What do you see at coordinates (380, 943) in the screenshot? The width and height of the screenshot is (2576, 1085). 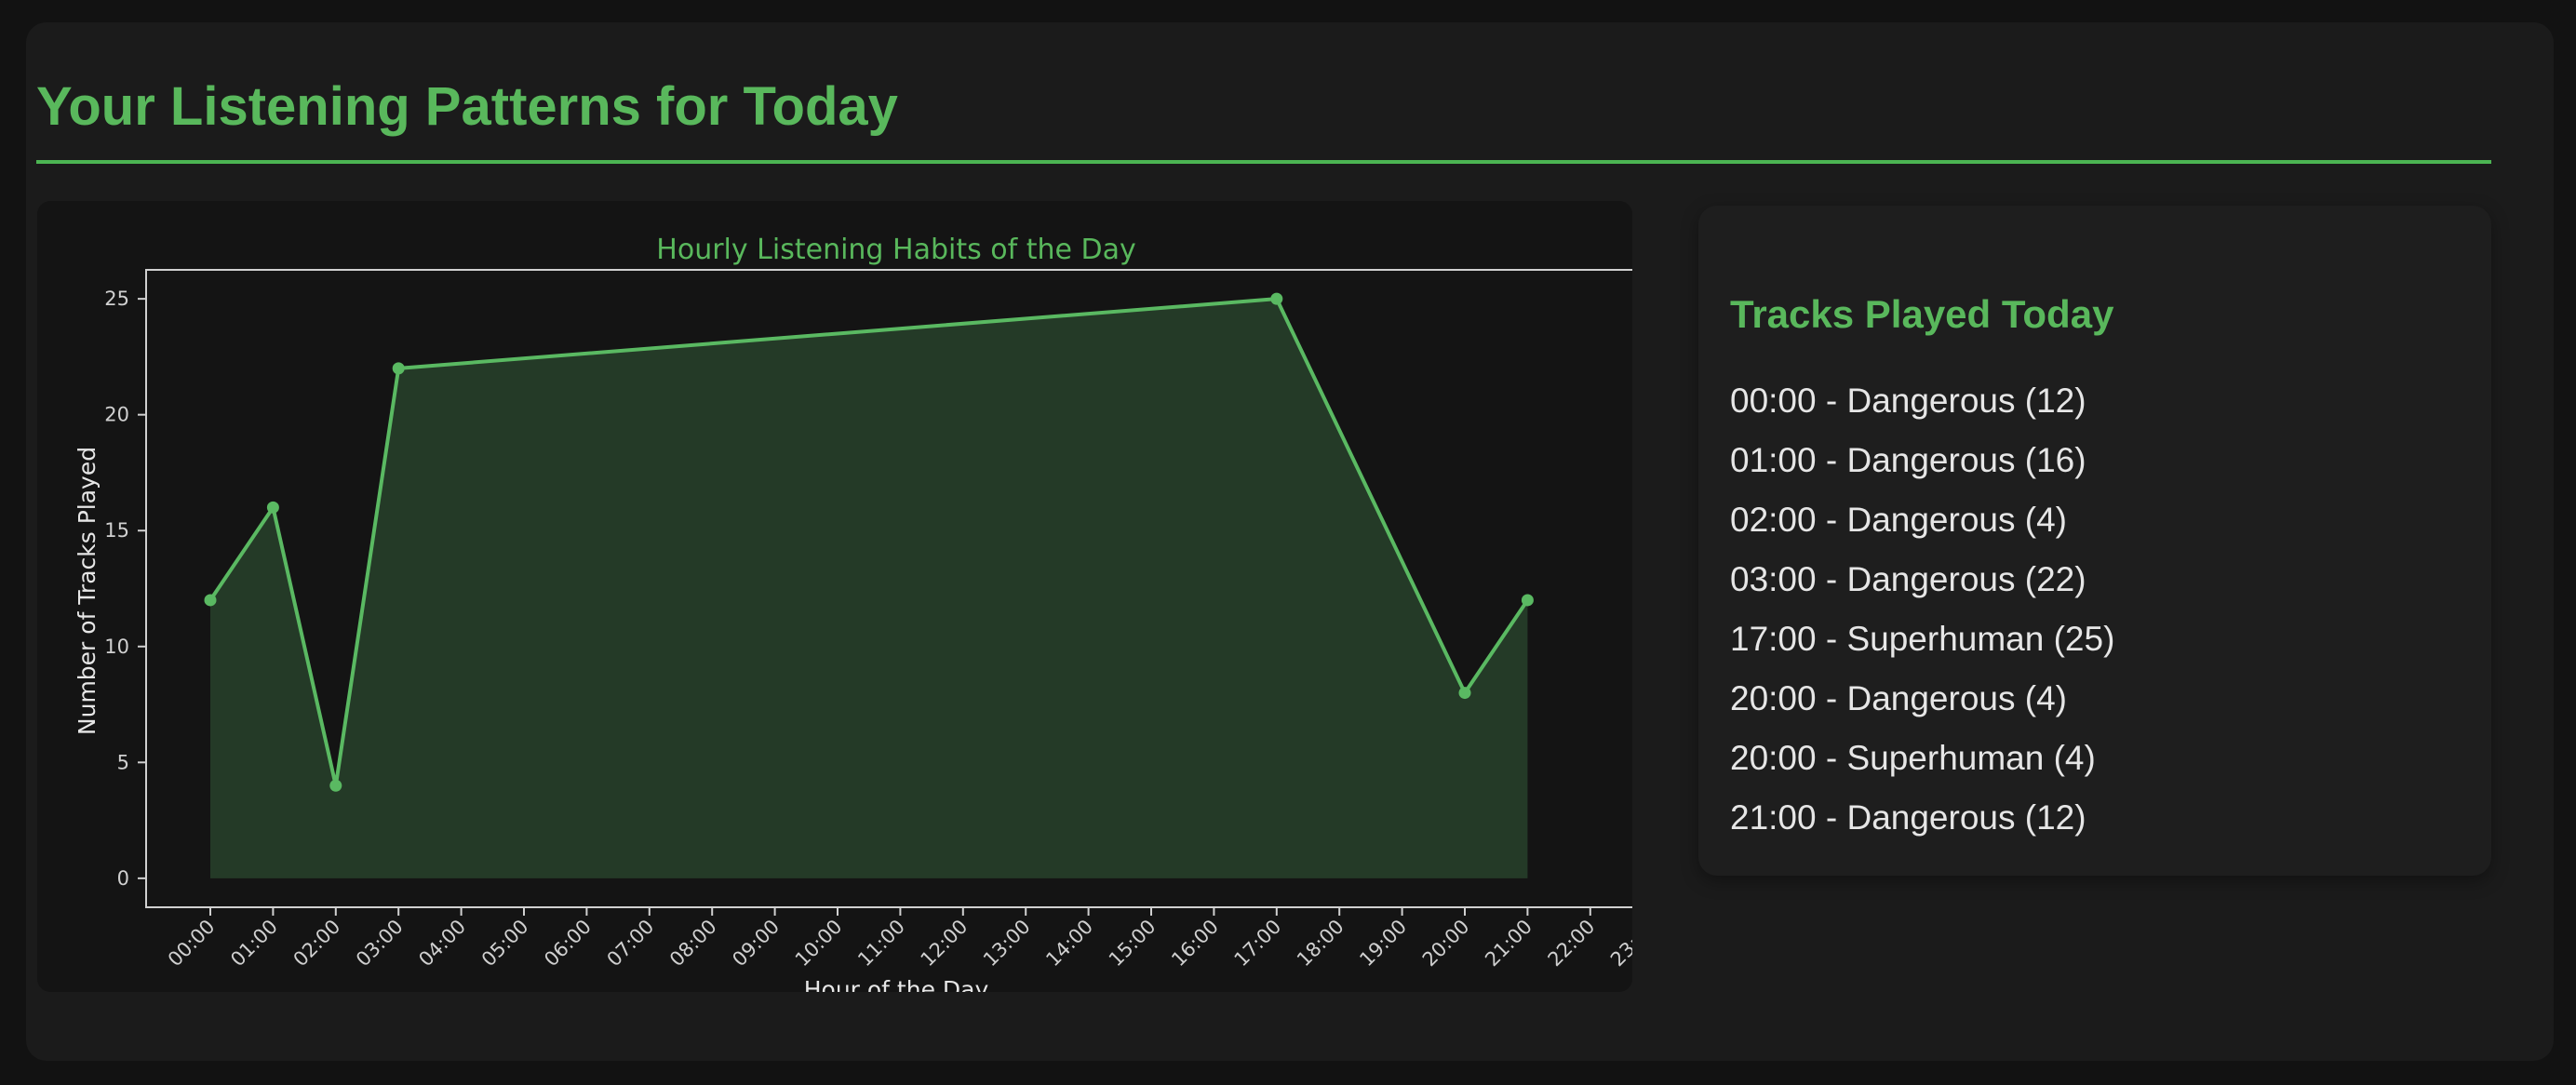 I see `x-tick-label: 03:00` at bounding box center [380, 943].